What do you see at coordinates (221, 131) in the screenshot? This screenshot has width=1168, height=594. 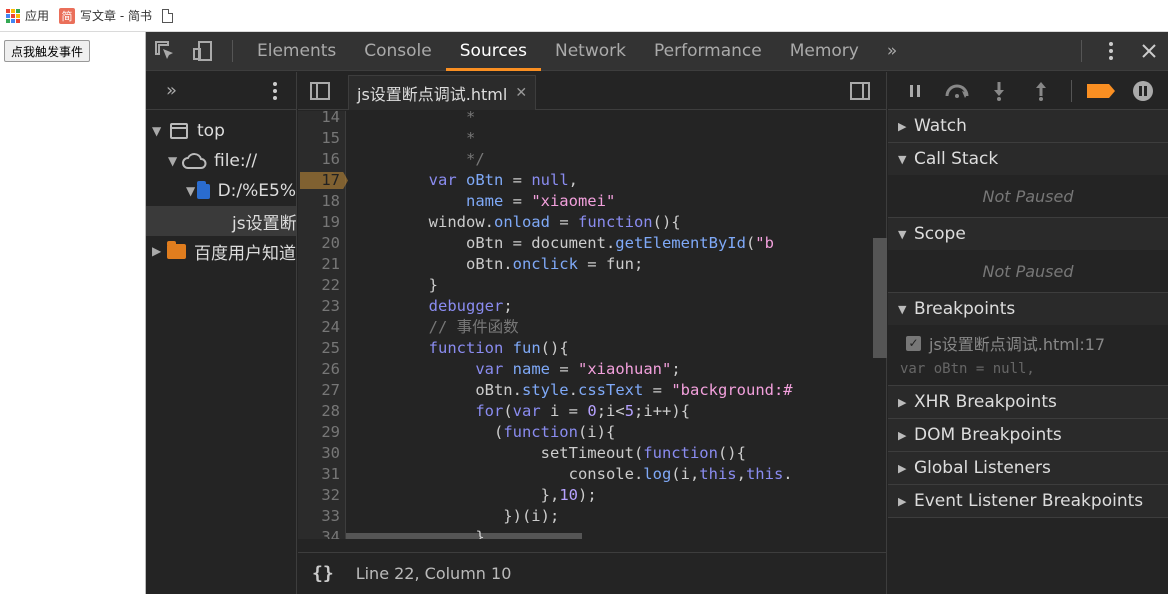 I see `tree-item-top: ▼ top` at bounding box center [221, 131].